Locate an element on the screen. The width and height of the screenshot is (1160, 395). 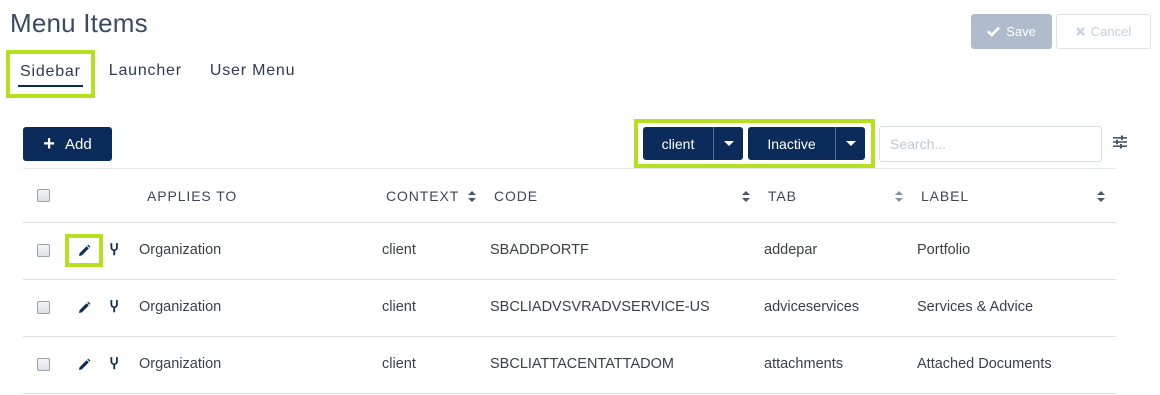
column-label: LABEL is located at coordinates (945, 196).